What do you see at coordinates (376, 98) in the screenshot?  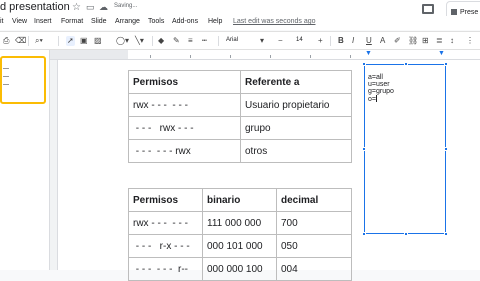 I see `text-cursor` at bounding box center [376, 98].